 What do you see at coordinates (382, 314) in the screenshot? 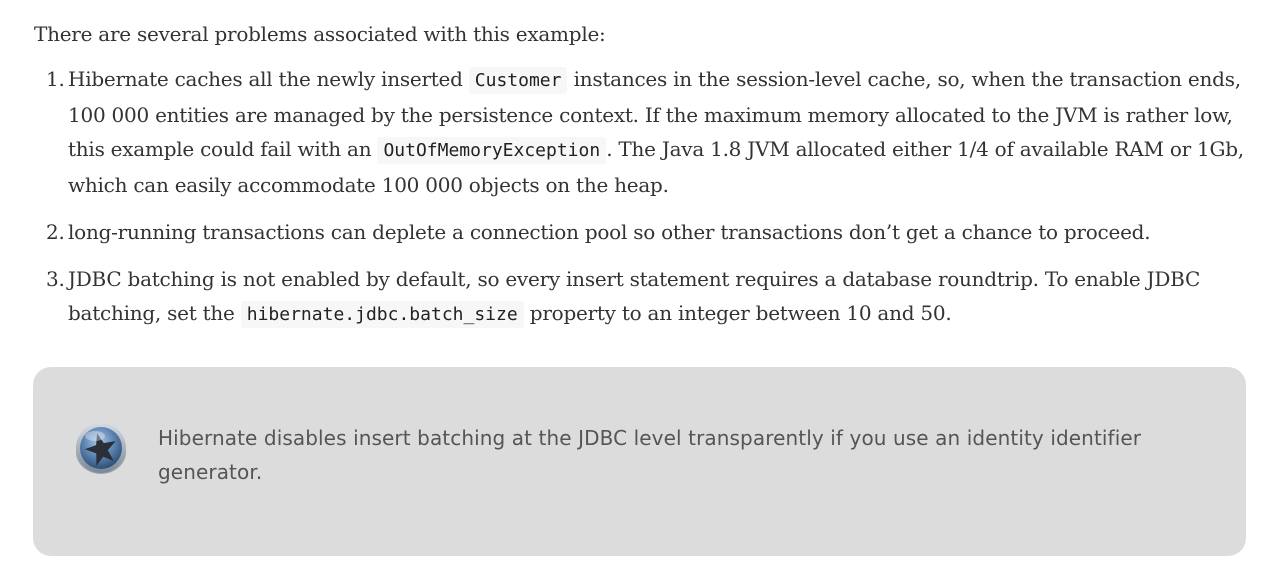
I see `inline-code-batch-size: hibernate.jdbc.batch_size` at bounding box center [382, 314].